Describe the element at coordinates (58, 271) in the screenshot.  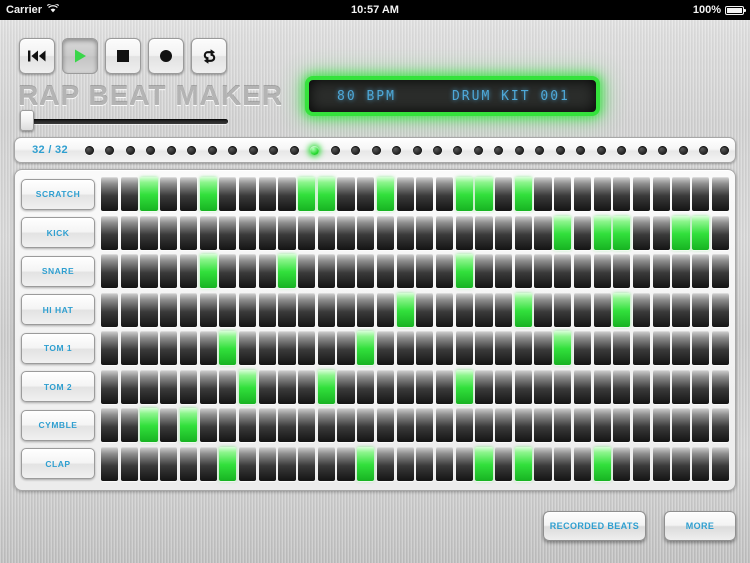
I see `track-label-snare: SNARE` at that location.